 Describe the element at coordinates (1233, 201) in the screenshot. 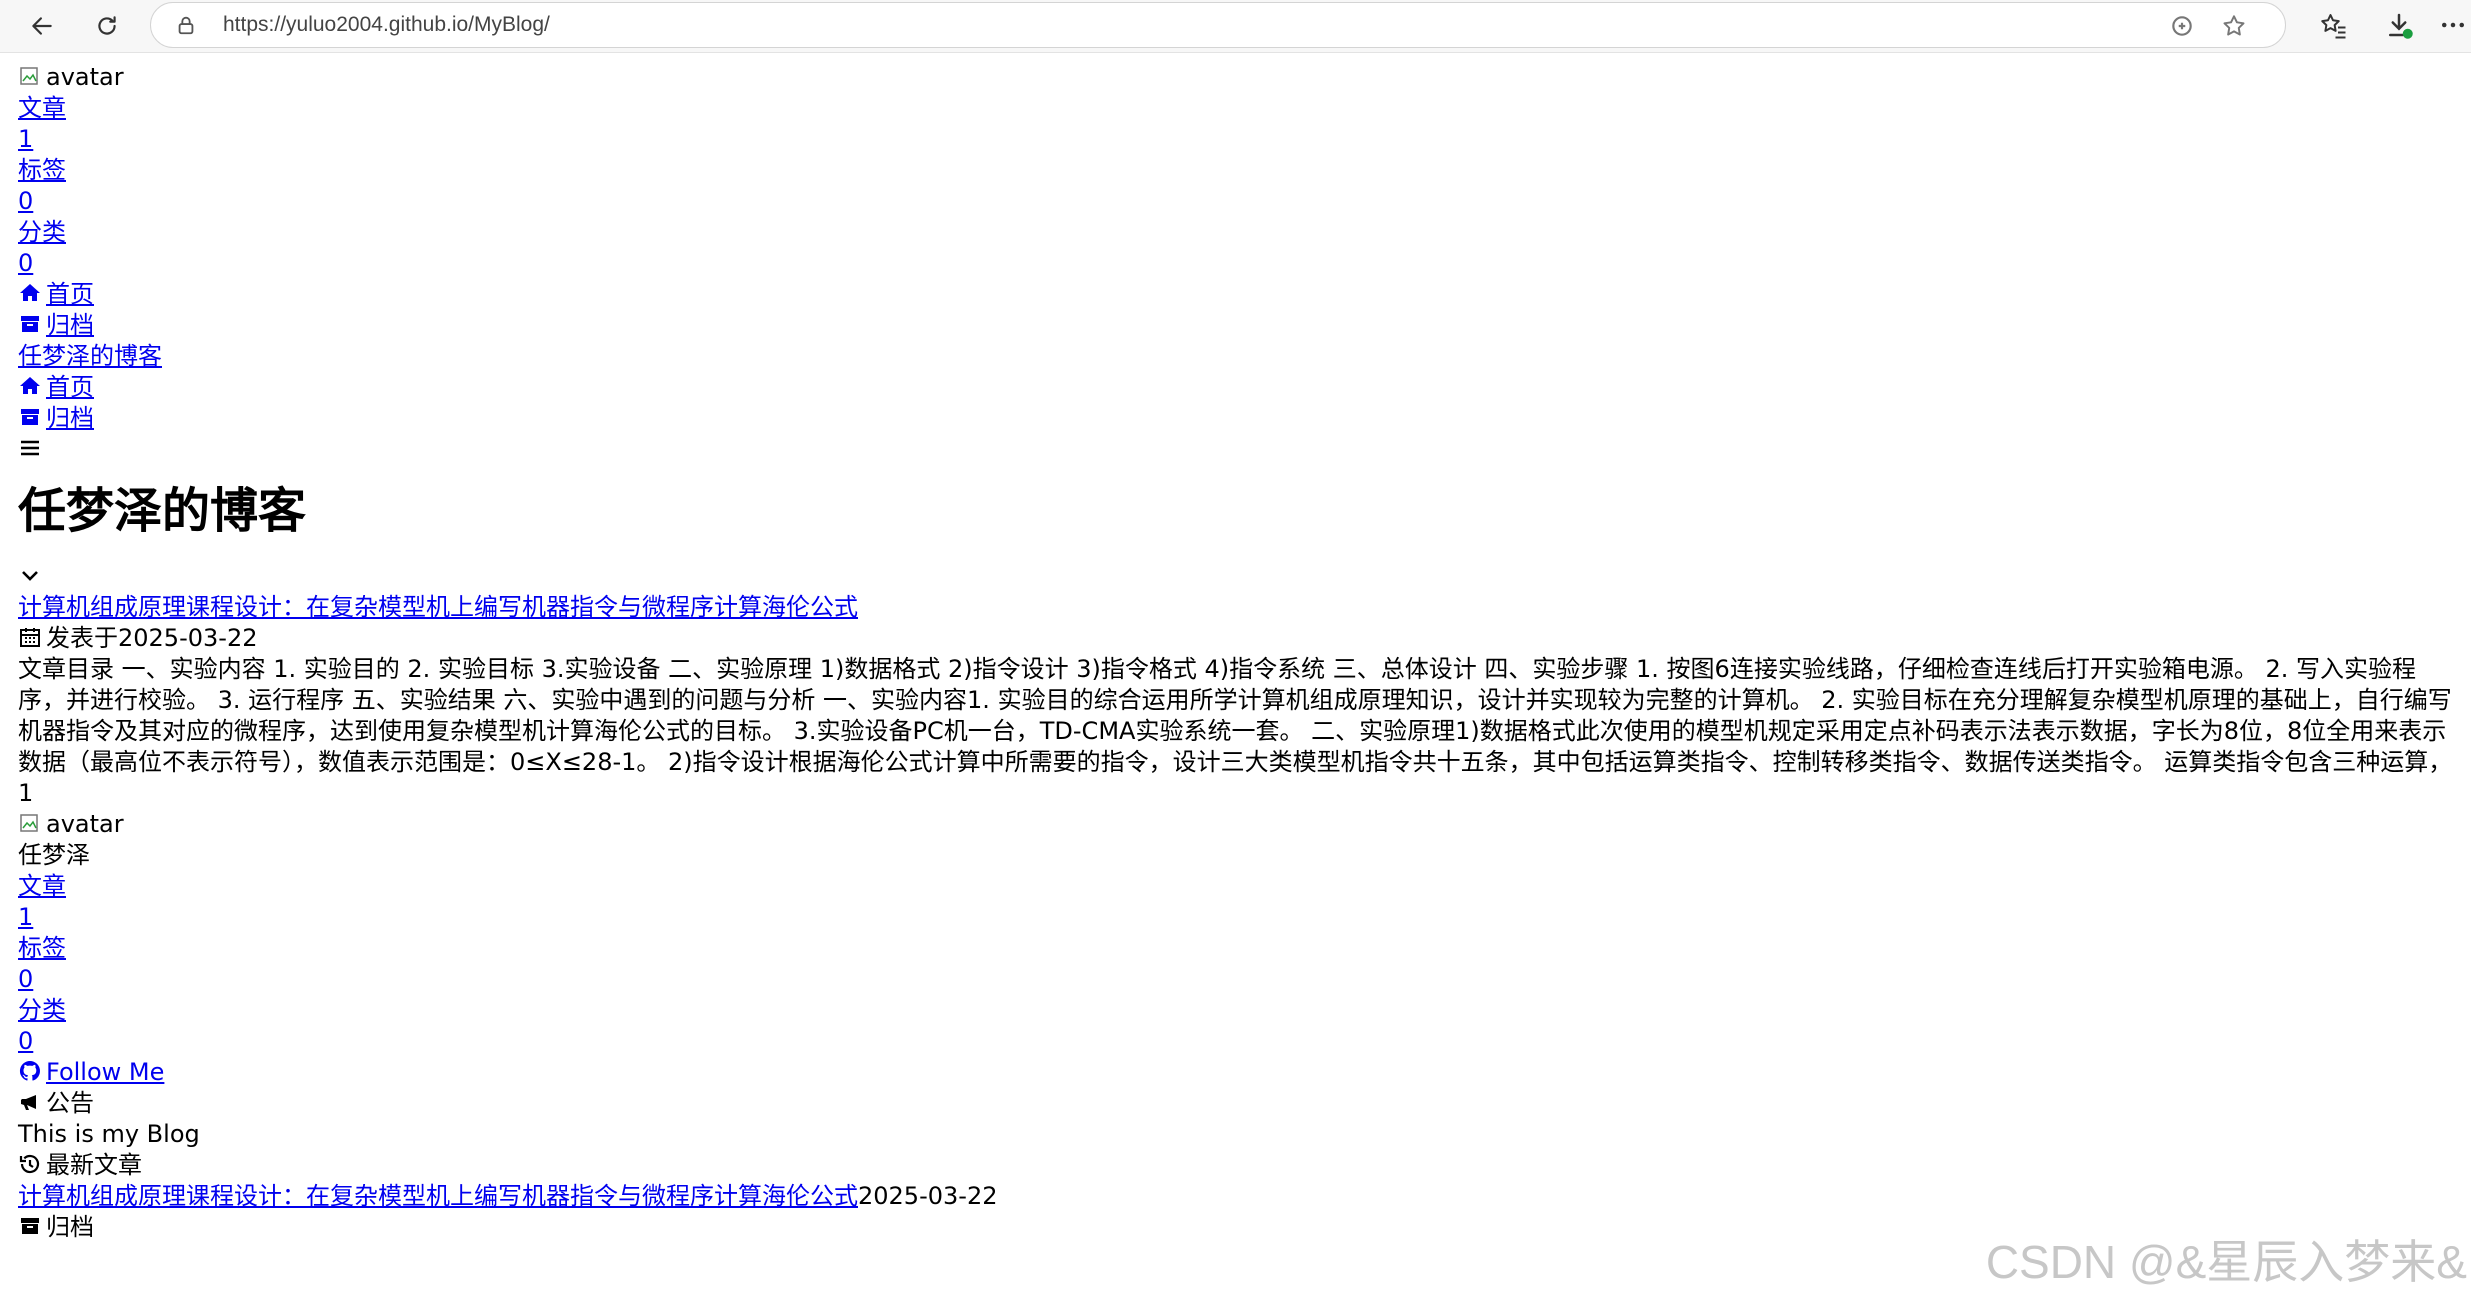

I see `sidebar-tags-count: 0` at that location.